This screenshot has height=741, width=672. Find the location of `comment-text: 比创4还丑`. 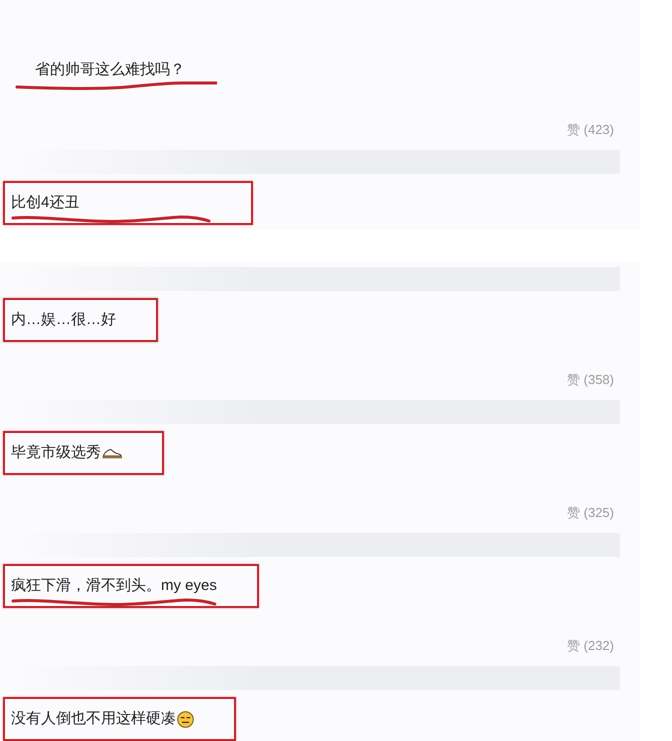

comment-text: 比创4还丑 is located at coordinates (45, 203).